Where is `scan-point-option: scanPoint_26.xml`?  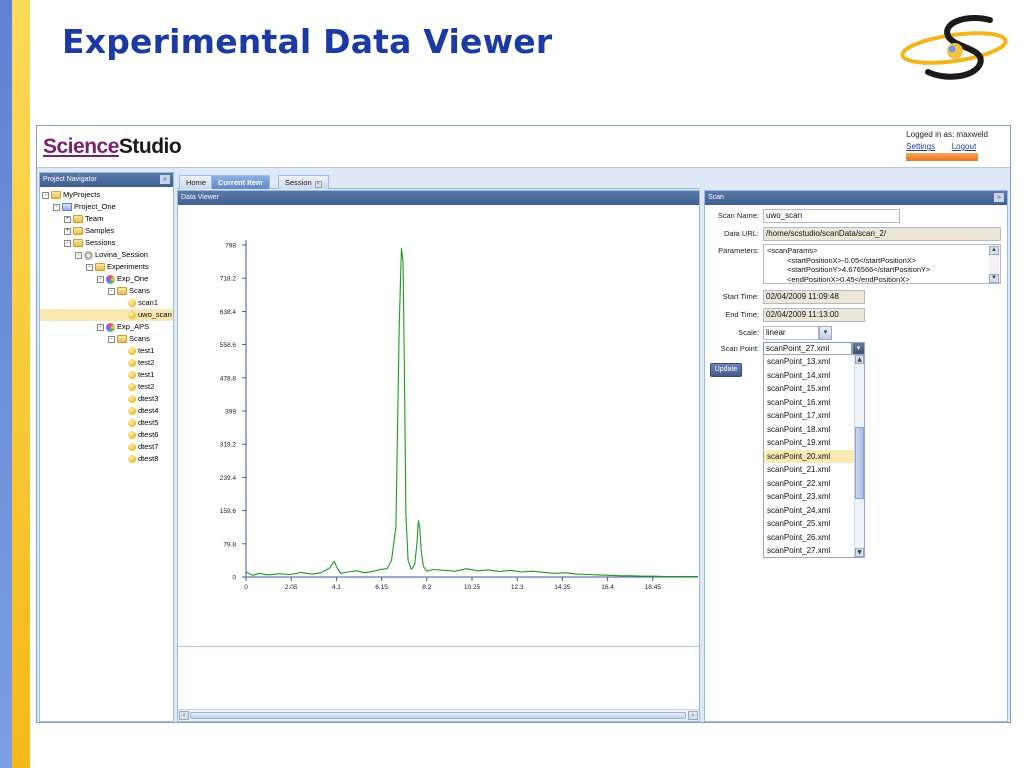
scan-point-option: scanPoint_26.xml is located at coordinates (814, 538).